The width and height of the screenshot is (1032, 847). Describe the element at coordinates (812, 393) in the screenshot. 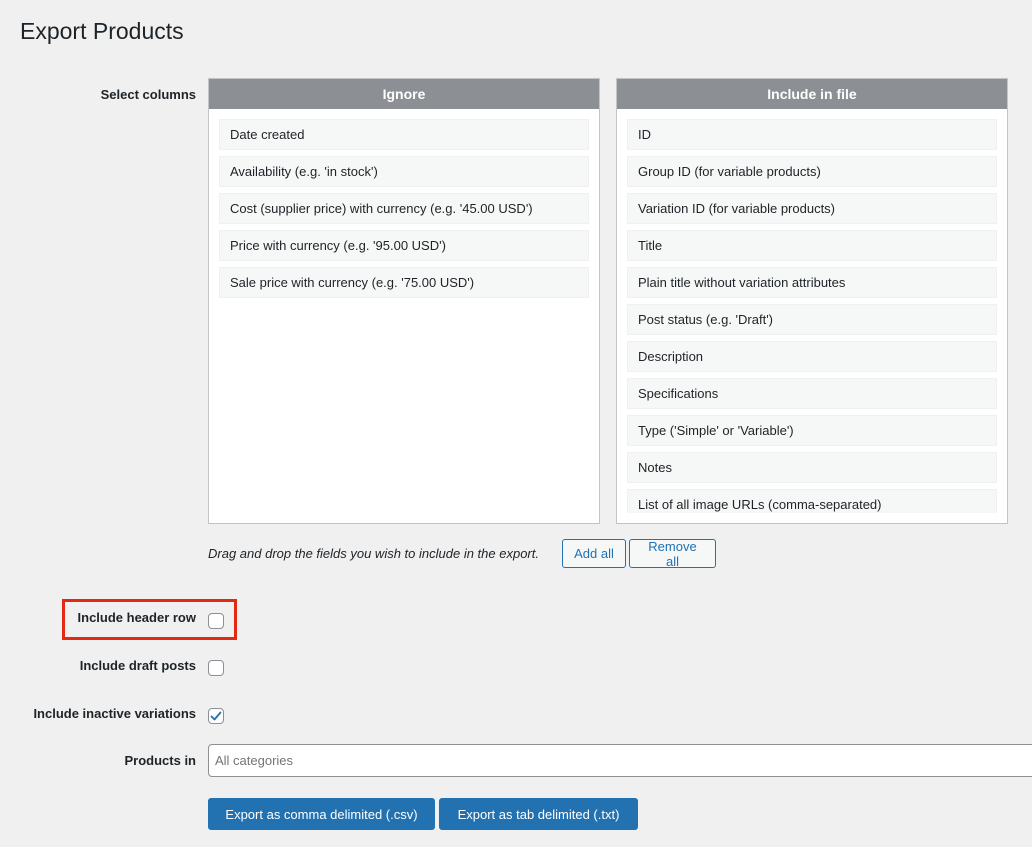

I see `column-item: Specifications` at that location.